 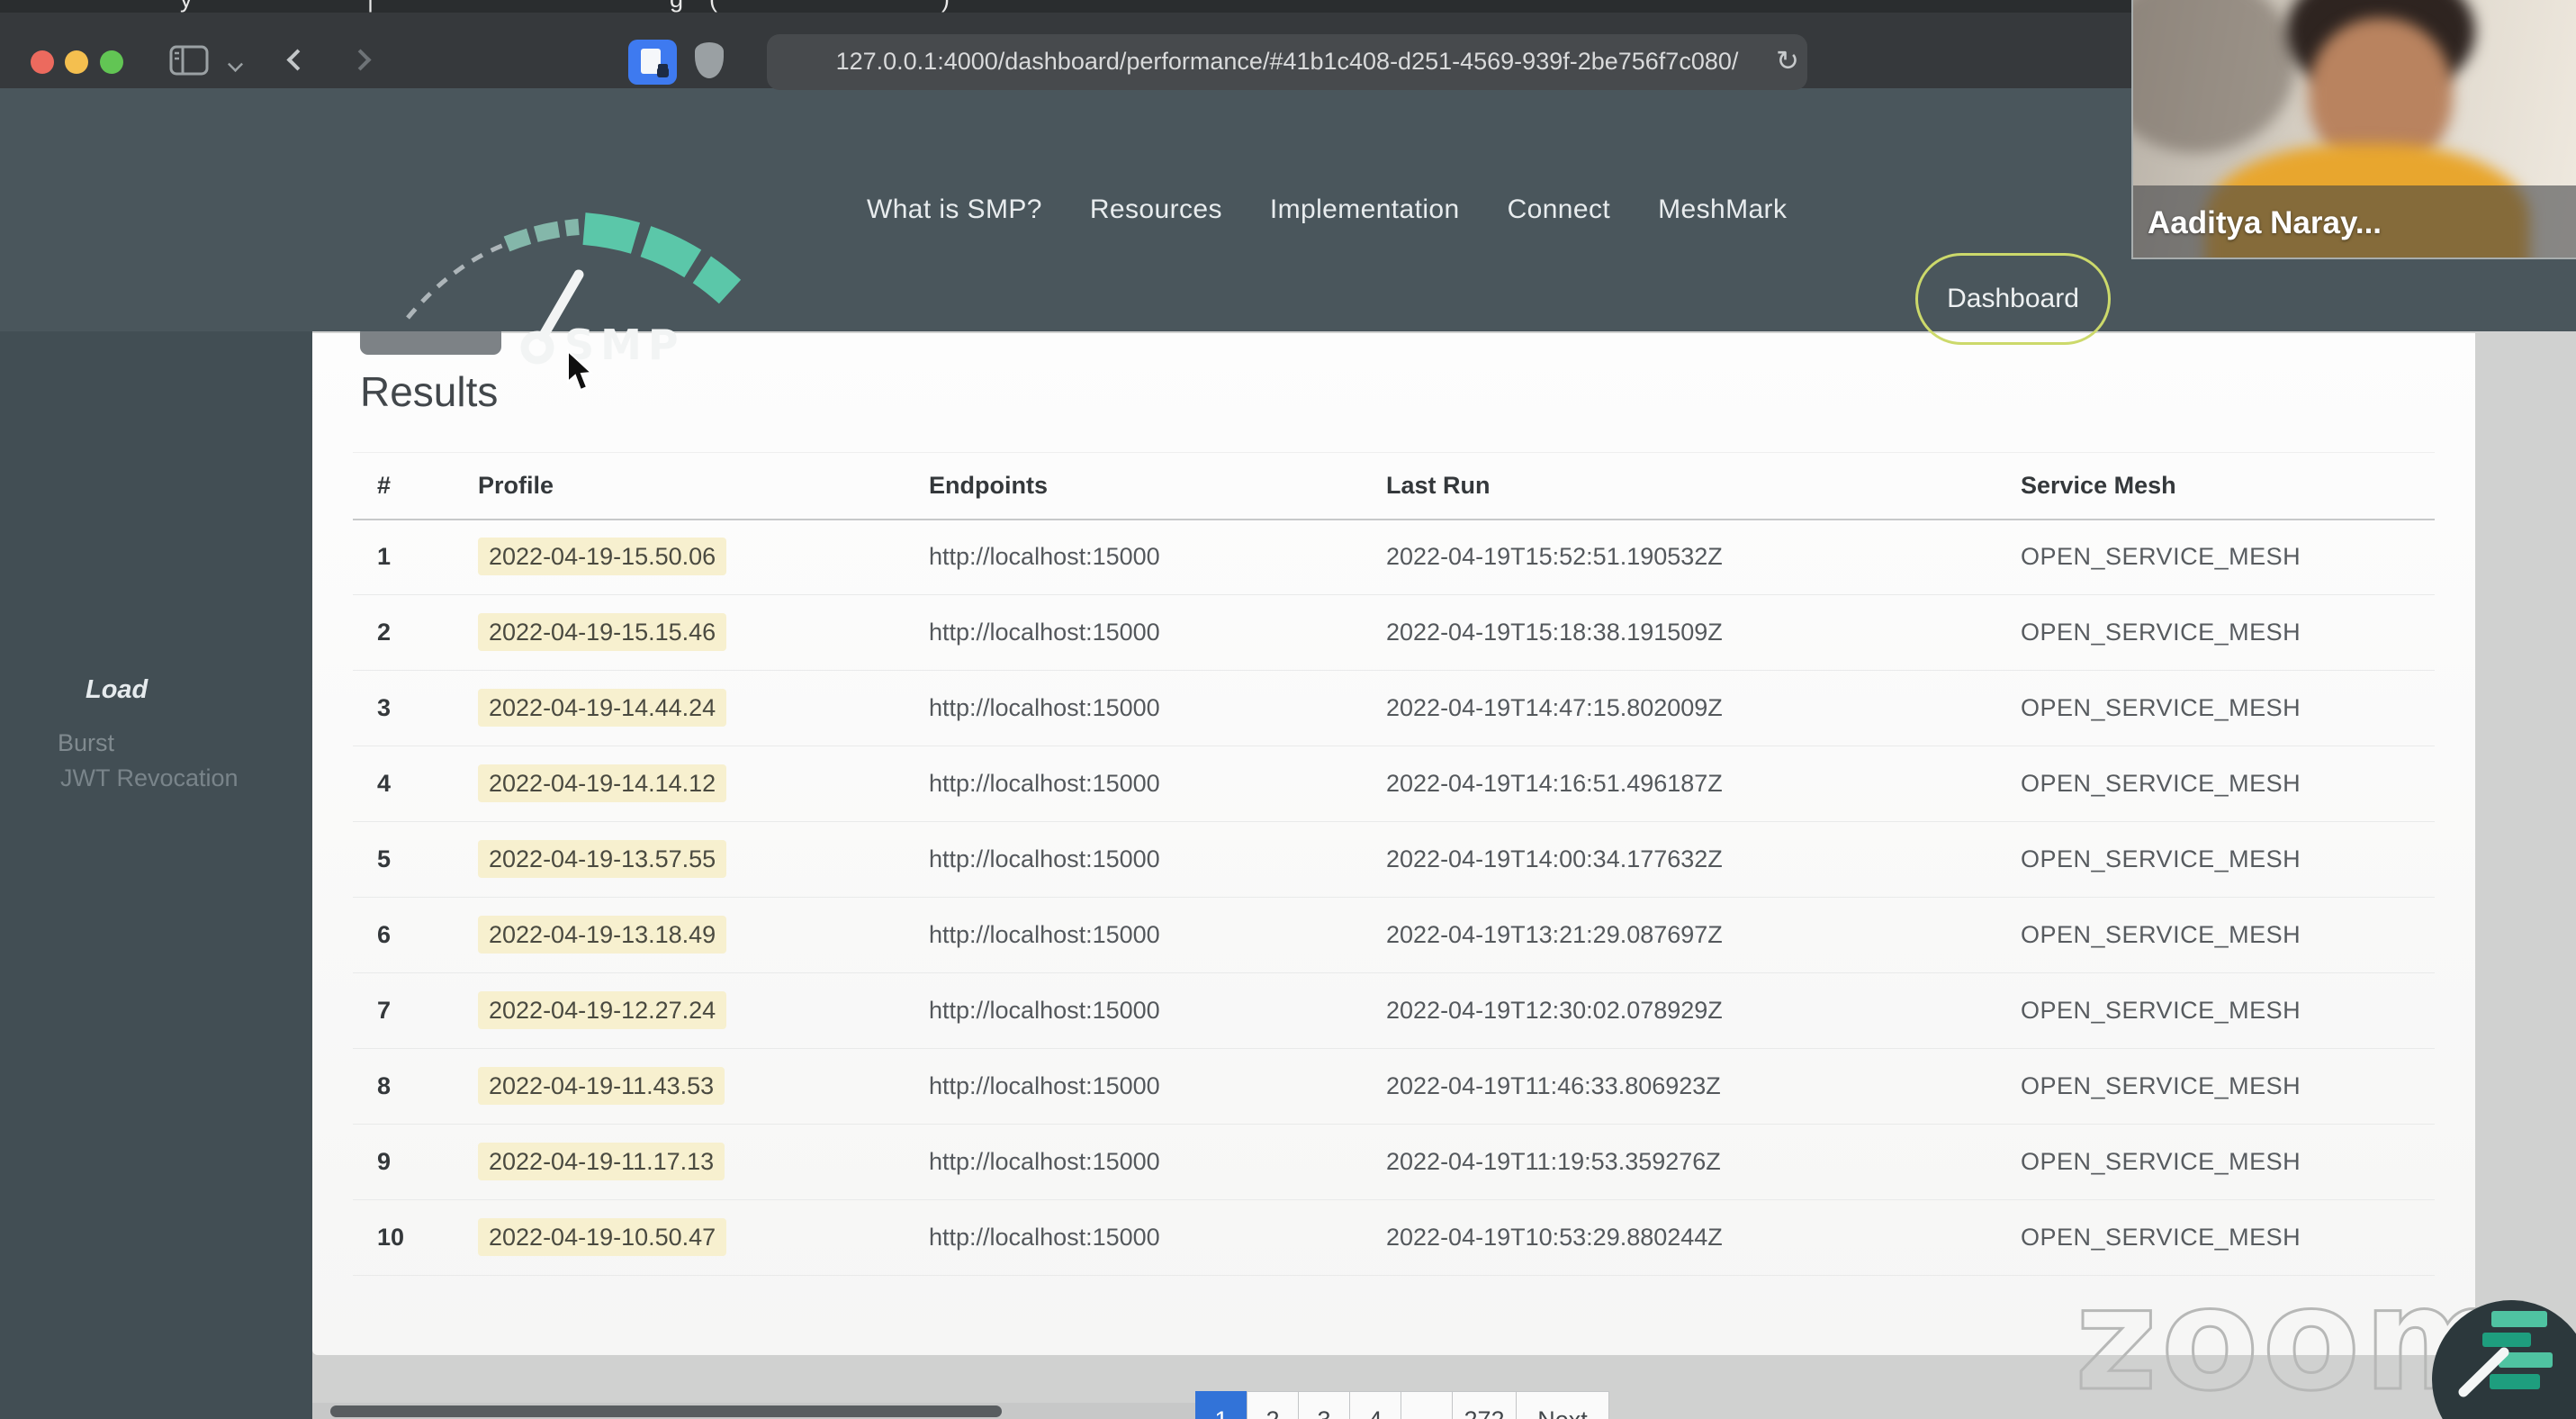 What do you see at coordinates (415, 486) in the screenshot?
I see `col-header-num: #` at bounding box center [415, 486].